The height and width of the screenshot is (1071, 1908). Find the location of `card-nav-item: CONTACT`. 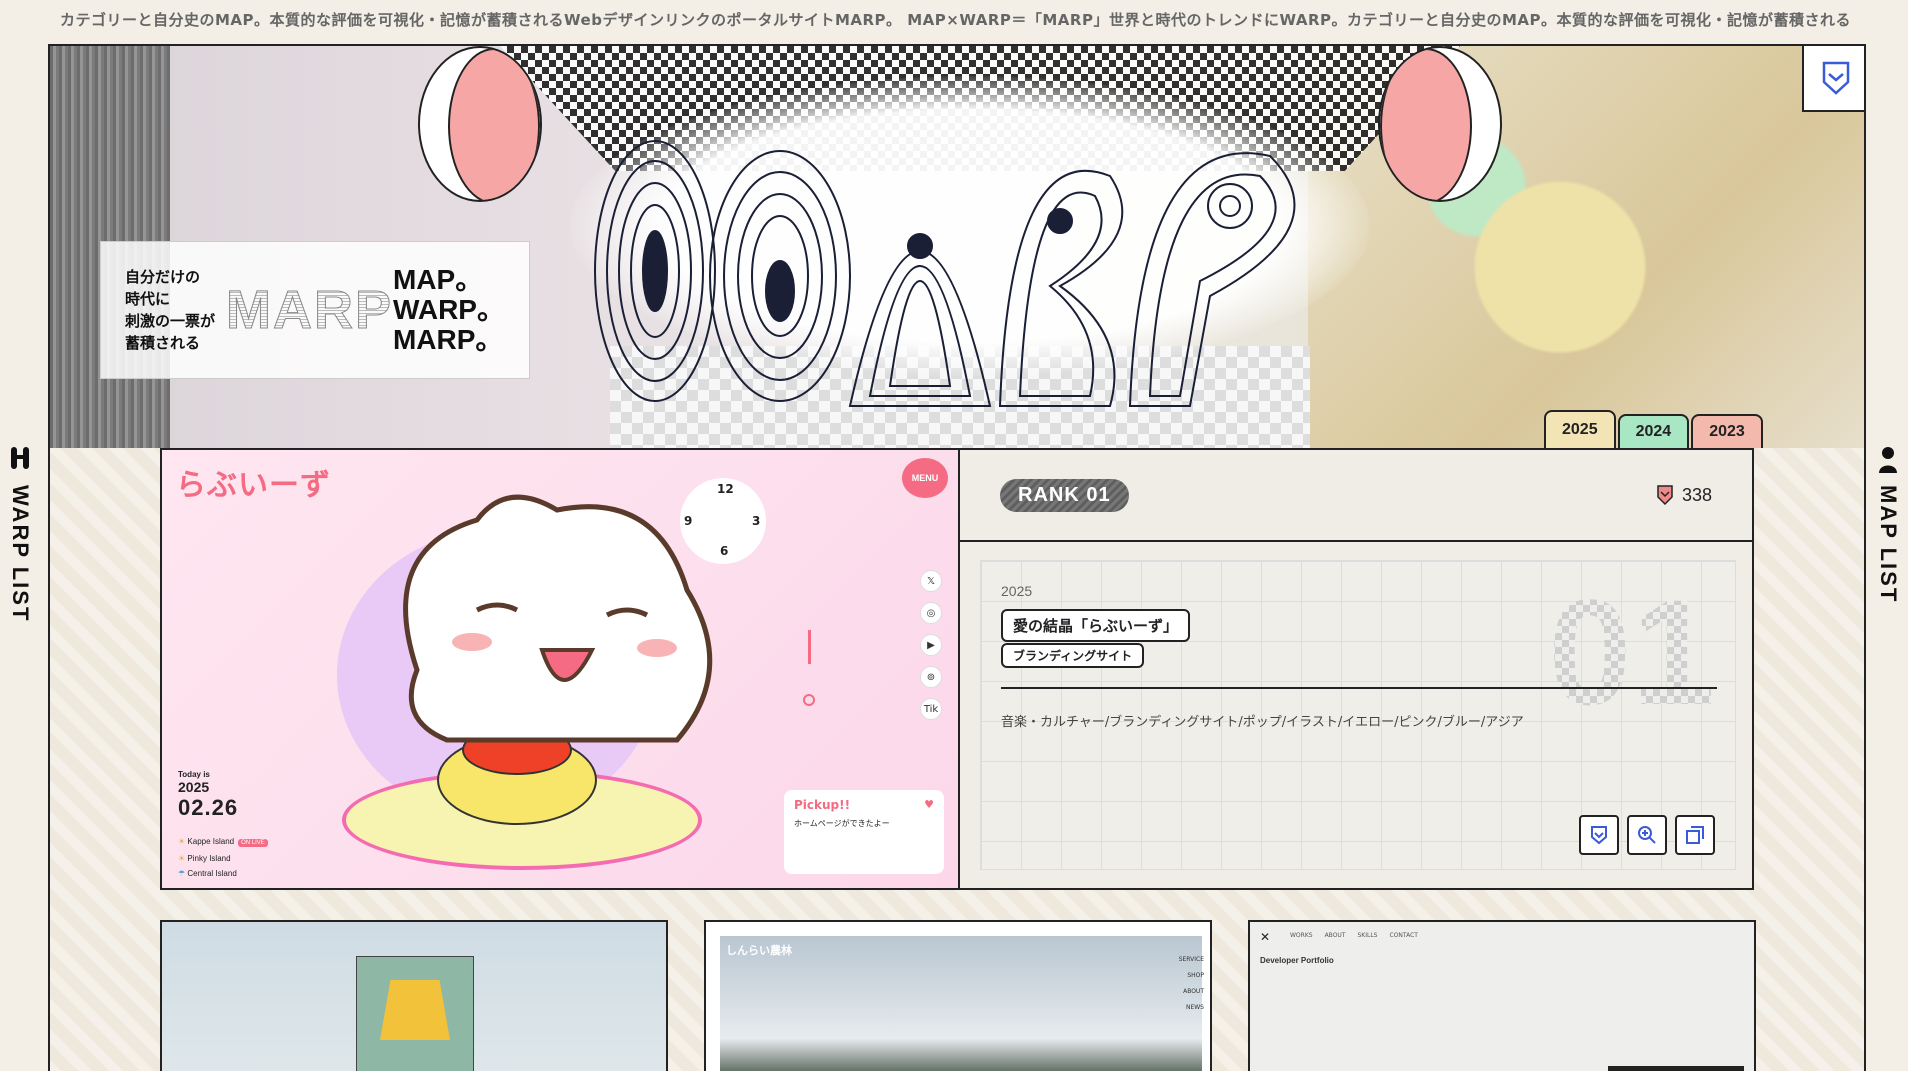

card-nav-item: CONTACT is located at coordinates (1403, 935).